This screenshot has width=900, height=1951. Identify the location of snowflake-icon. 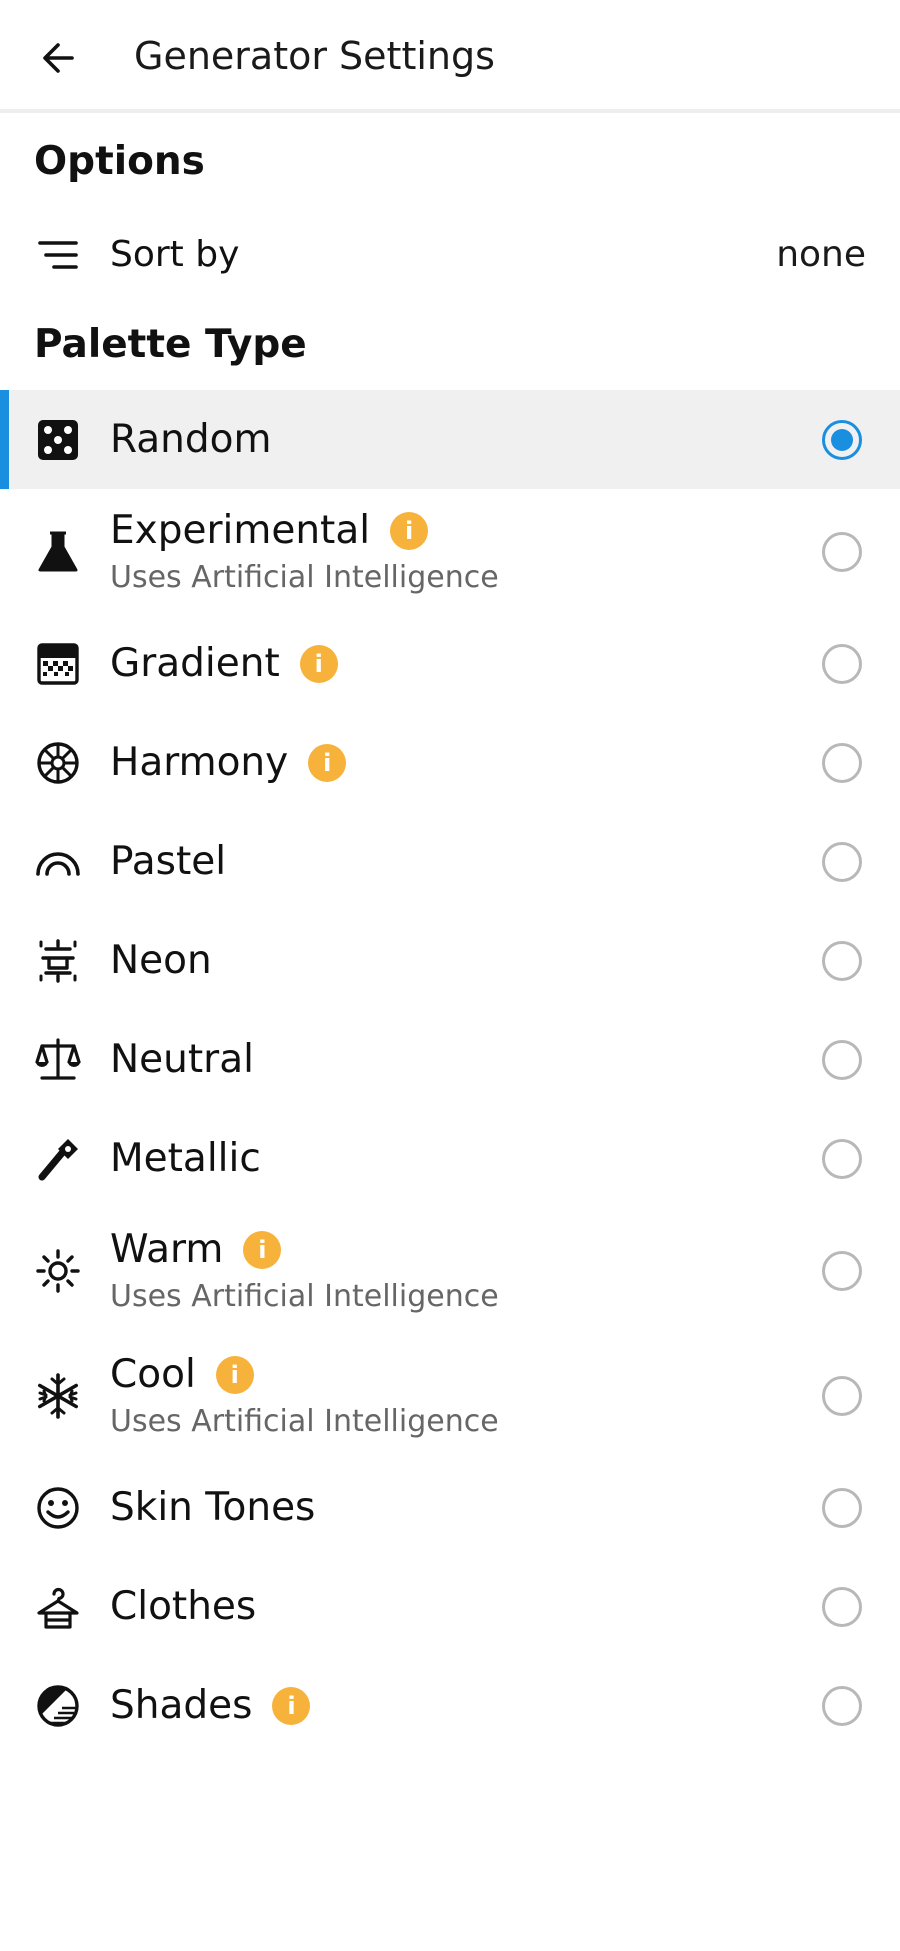
(58, 1396).